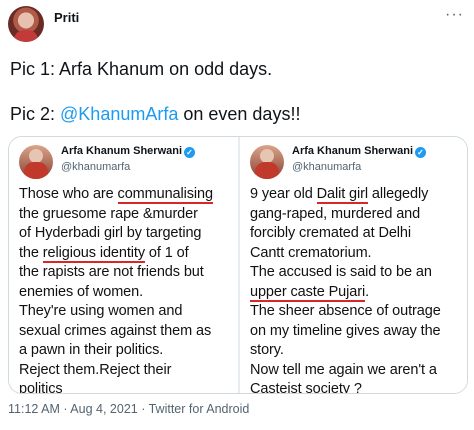 The image size is (474, 430). Describe the element at coordinates (101, 311) in the screenshot. I see `embedded-text-line: They're using women and` at that location.